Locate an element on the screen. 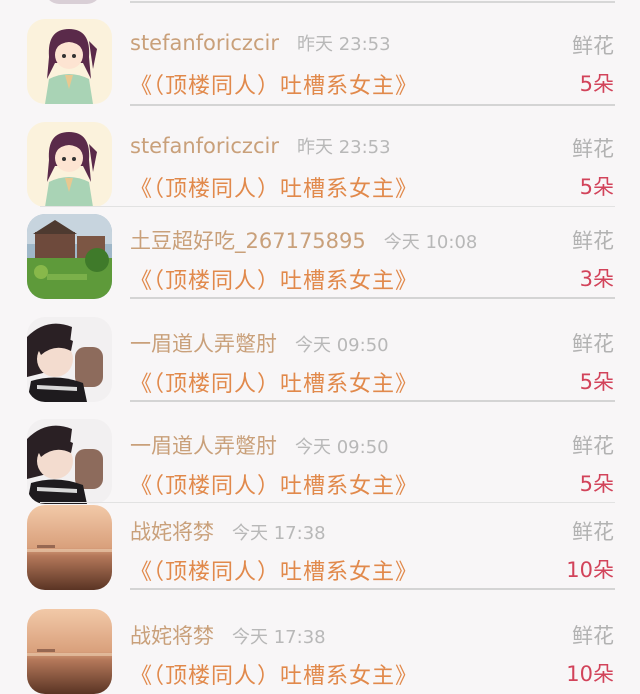 The height and width of the screenshot is (694, 640). username: 土豆超好吃_267175895 今天 10:08 is located at coordinates (303, 240).